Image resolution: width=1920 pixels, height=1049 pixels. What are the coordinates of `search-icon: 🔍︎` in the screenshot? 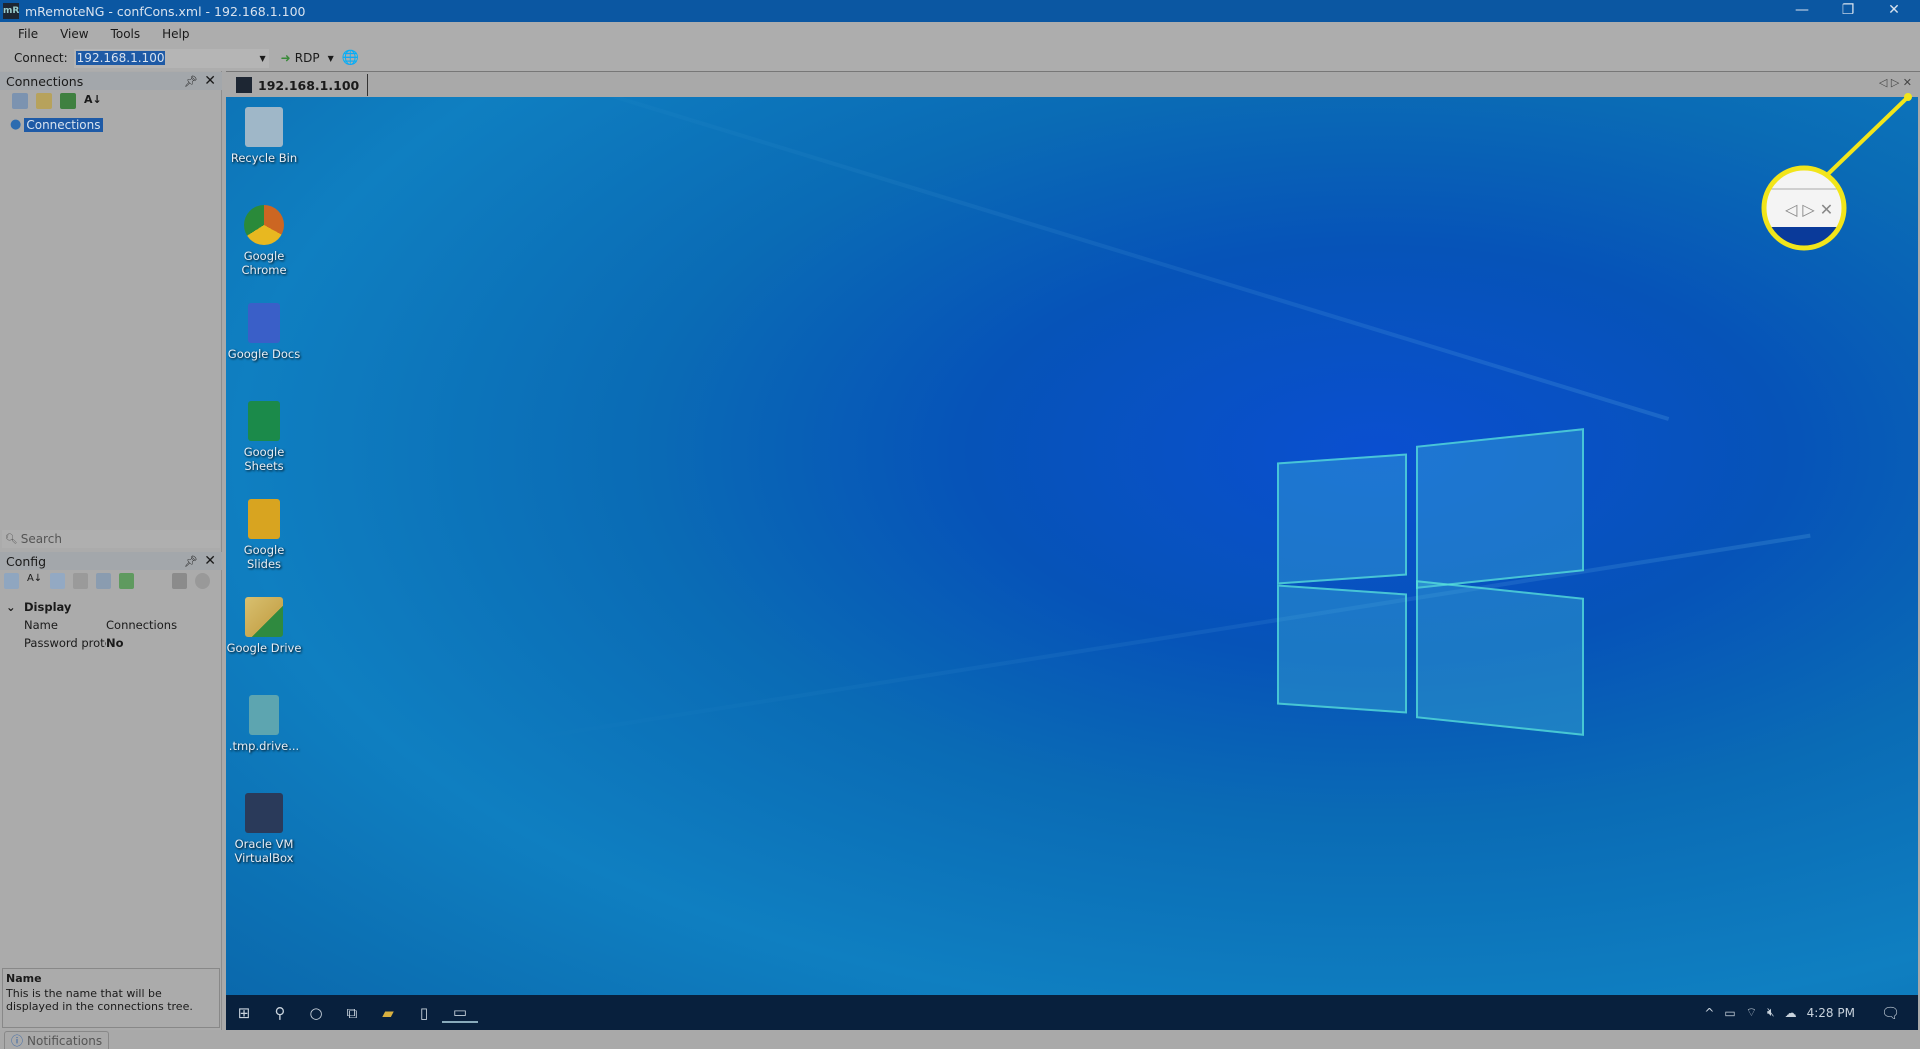 It's located at (11, 539).